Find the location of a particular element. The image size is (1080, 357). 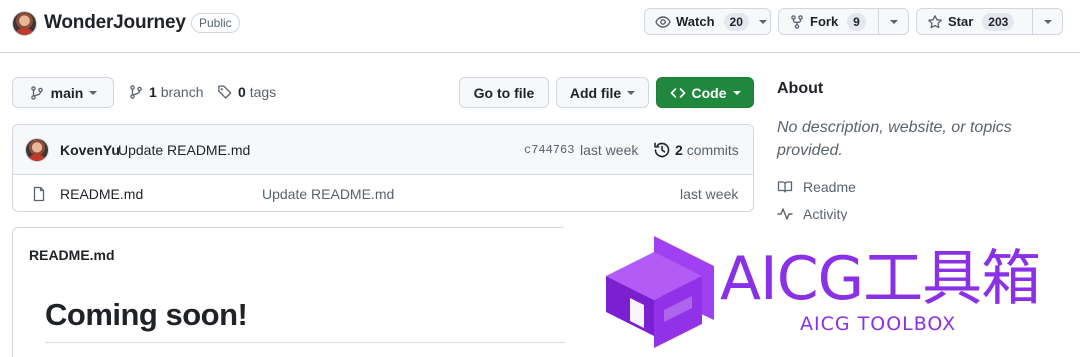

file-commit-message: Update README.md is located at coordinates (328, 194).